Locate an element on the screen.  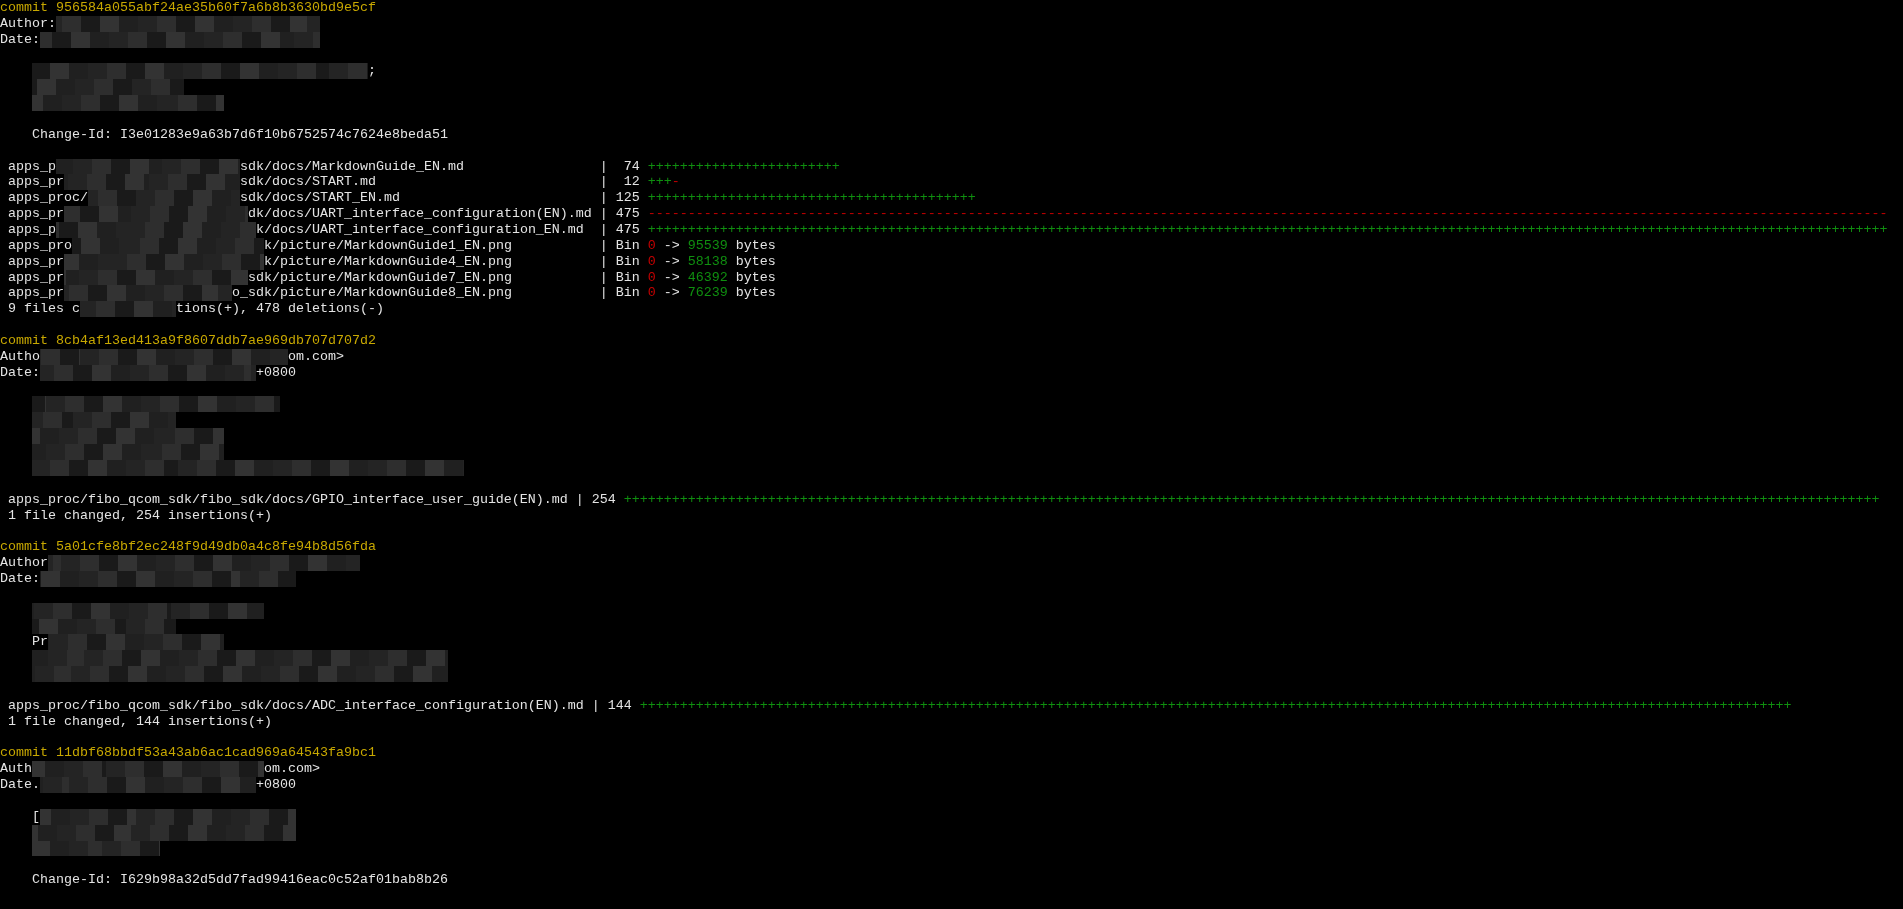
terminal-text: Change-Id: I629b98a32d5dd7fad99416eac0c52af01bab8b26 is located at coordinates (240, 880).